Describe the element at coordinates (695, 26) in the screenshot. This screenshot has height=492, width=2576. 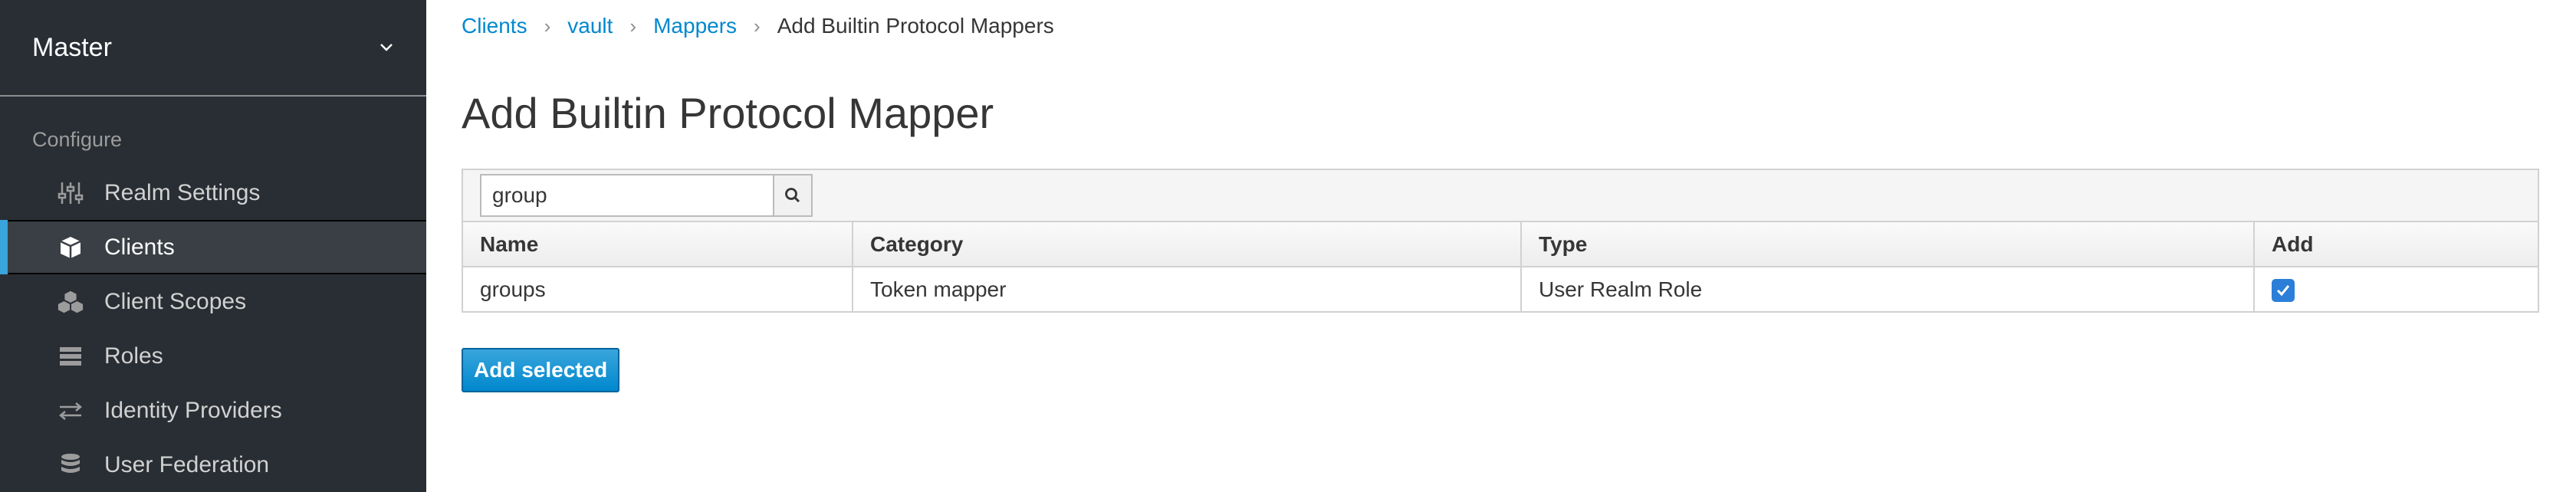
I see `breadcrumb-mappers: Mappers` at that location.